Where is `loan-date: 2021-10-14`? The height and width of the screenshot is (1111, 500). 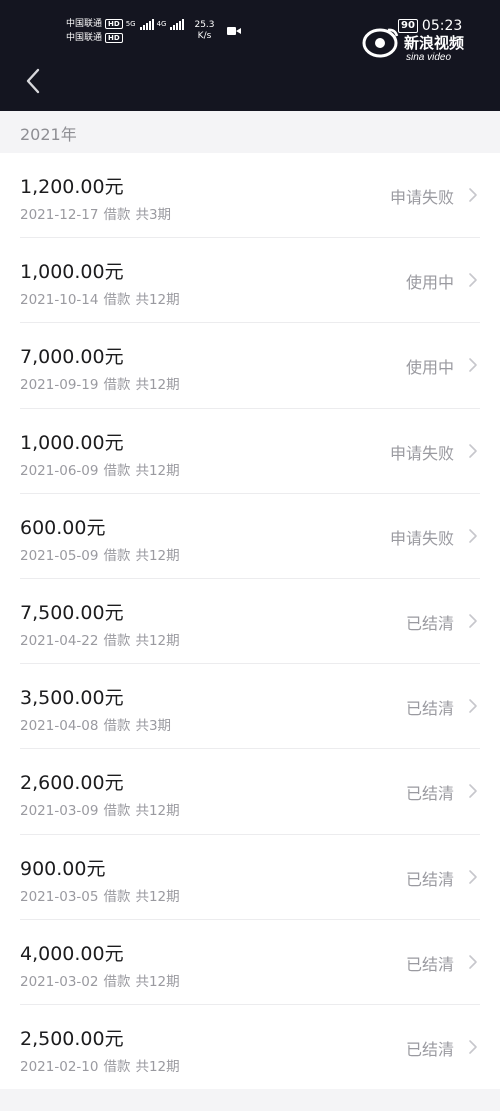 loan-date: 2021-10-14 is located at coordinates (59, 300).